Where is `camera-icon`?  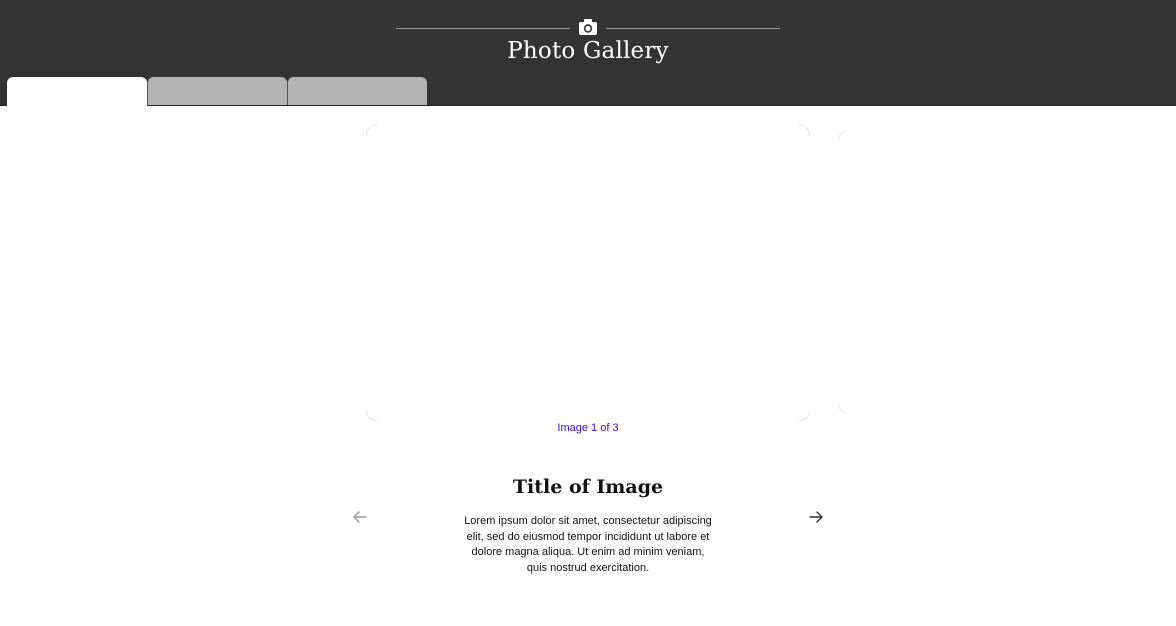 camera-icon is located at coordinates (588, 27).